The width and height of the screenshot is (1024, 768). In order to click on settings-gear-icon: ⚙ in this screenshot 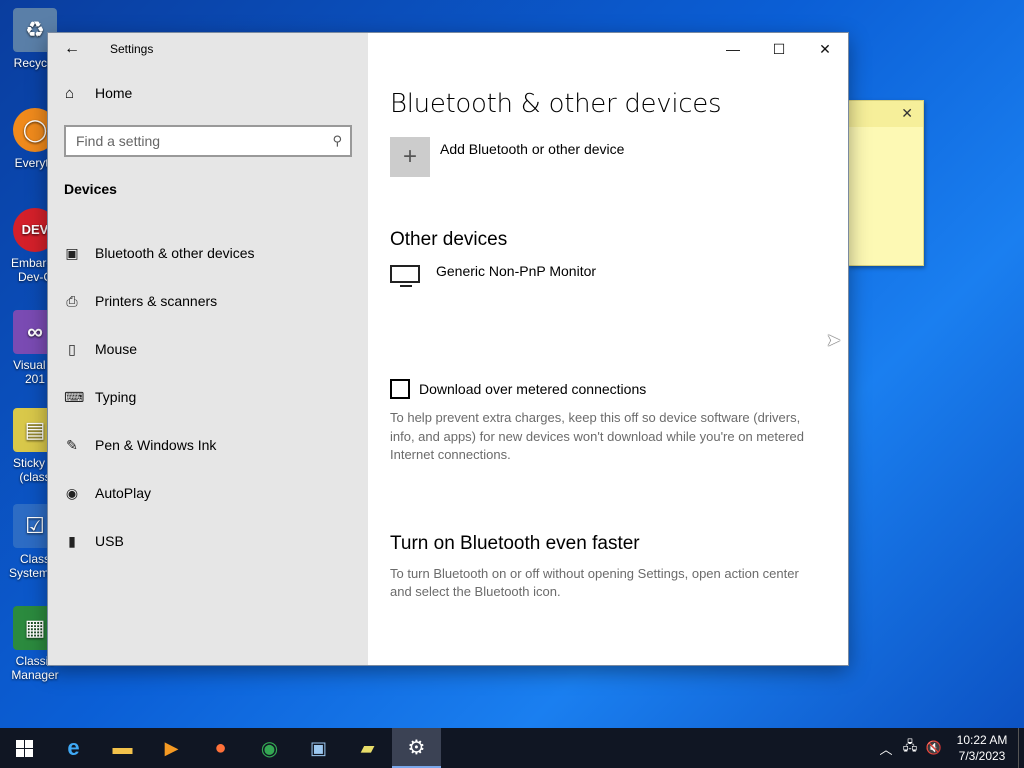, I will do `click(416, 747)`.